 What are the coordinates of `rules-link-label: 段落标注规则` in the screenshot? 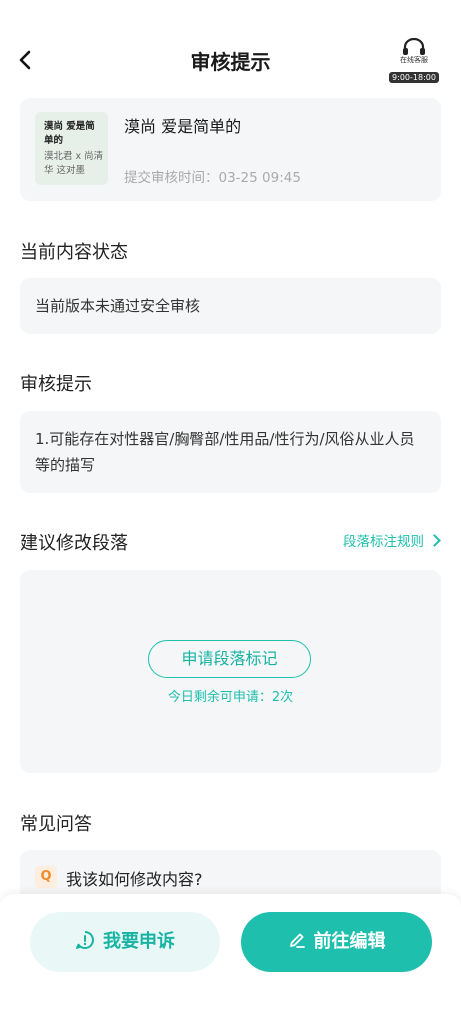 It's located at (383, 542).